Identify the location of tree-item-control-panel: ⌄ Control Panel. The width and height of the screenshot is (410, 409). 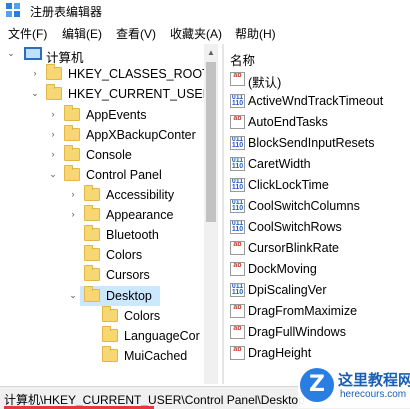
(102, 175).